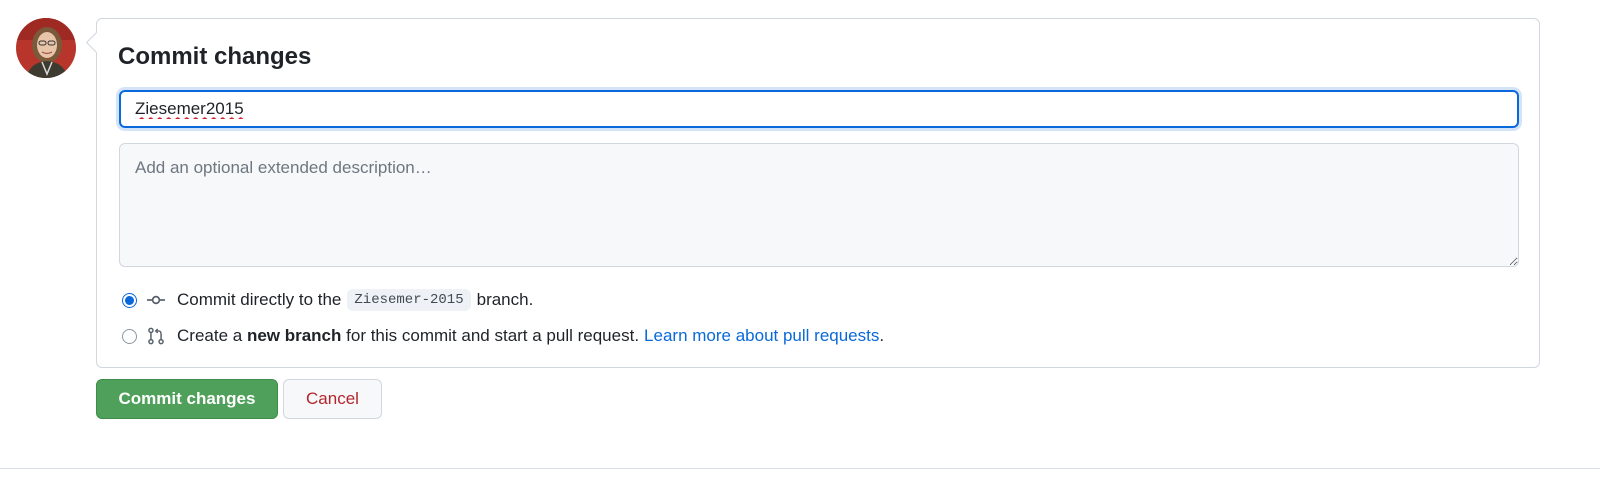 The image size is (1600, 480). Describe the element at coordinates (294, 335) in the screenshot. I see `option-new-bold: new branch` at that location.